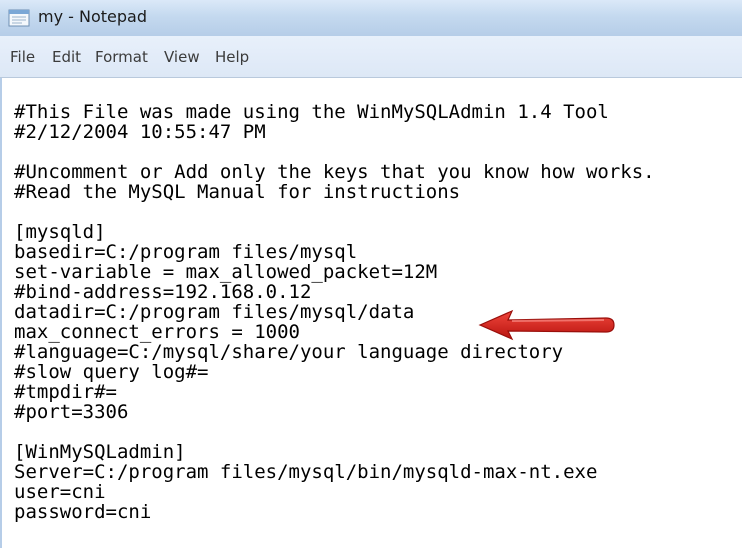  Describe the element at coordinates (232, 57) in the screenshot. I see `menu-help: Help` at that location.